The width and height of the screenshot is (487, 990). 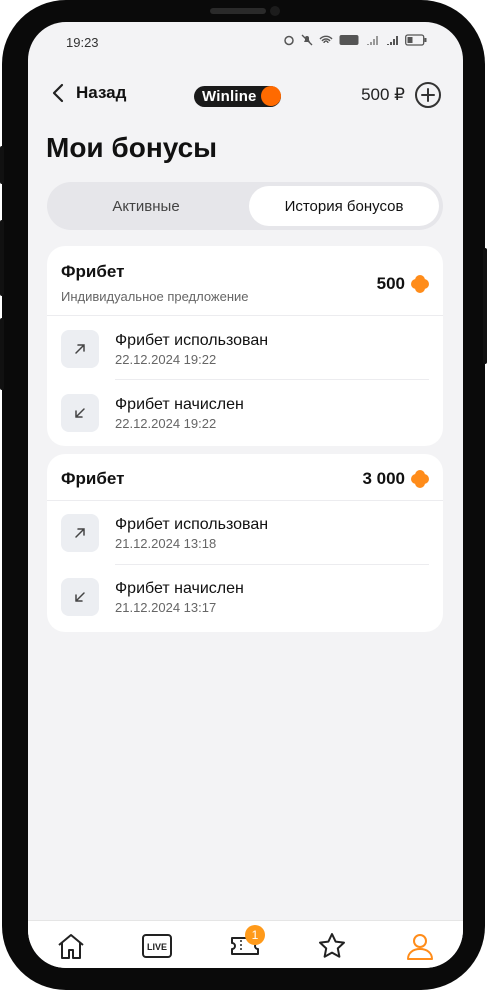 What do you see at coordinates (275, 11) in the screenshot?
I see `front-camera` at bounding box center [275, 11].